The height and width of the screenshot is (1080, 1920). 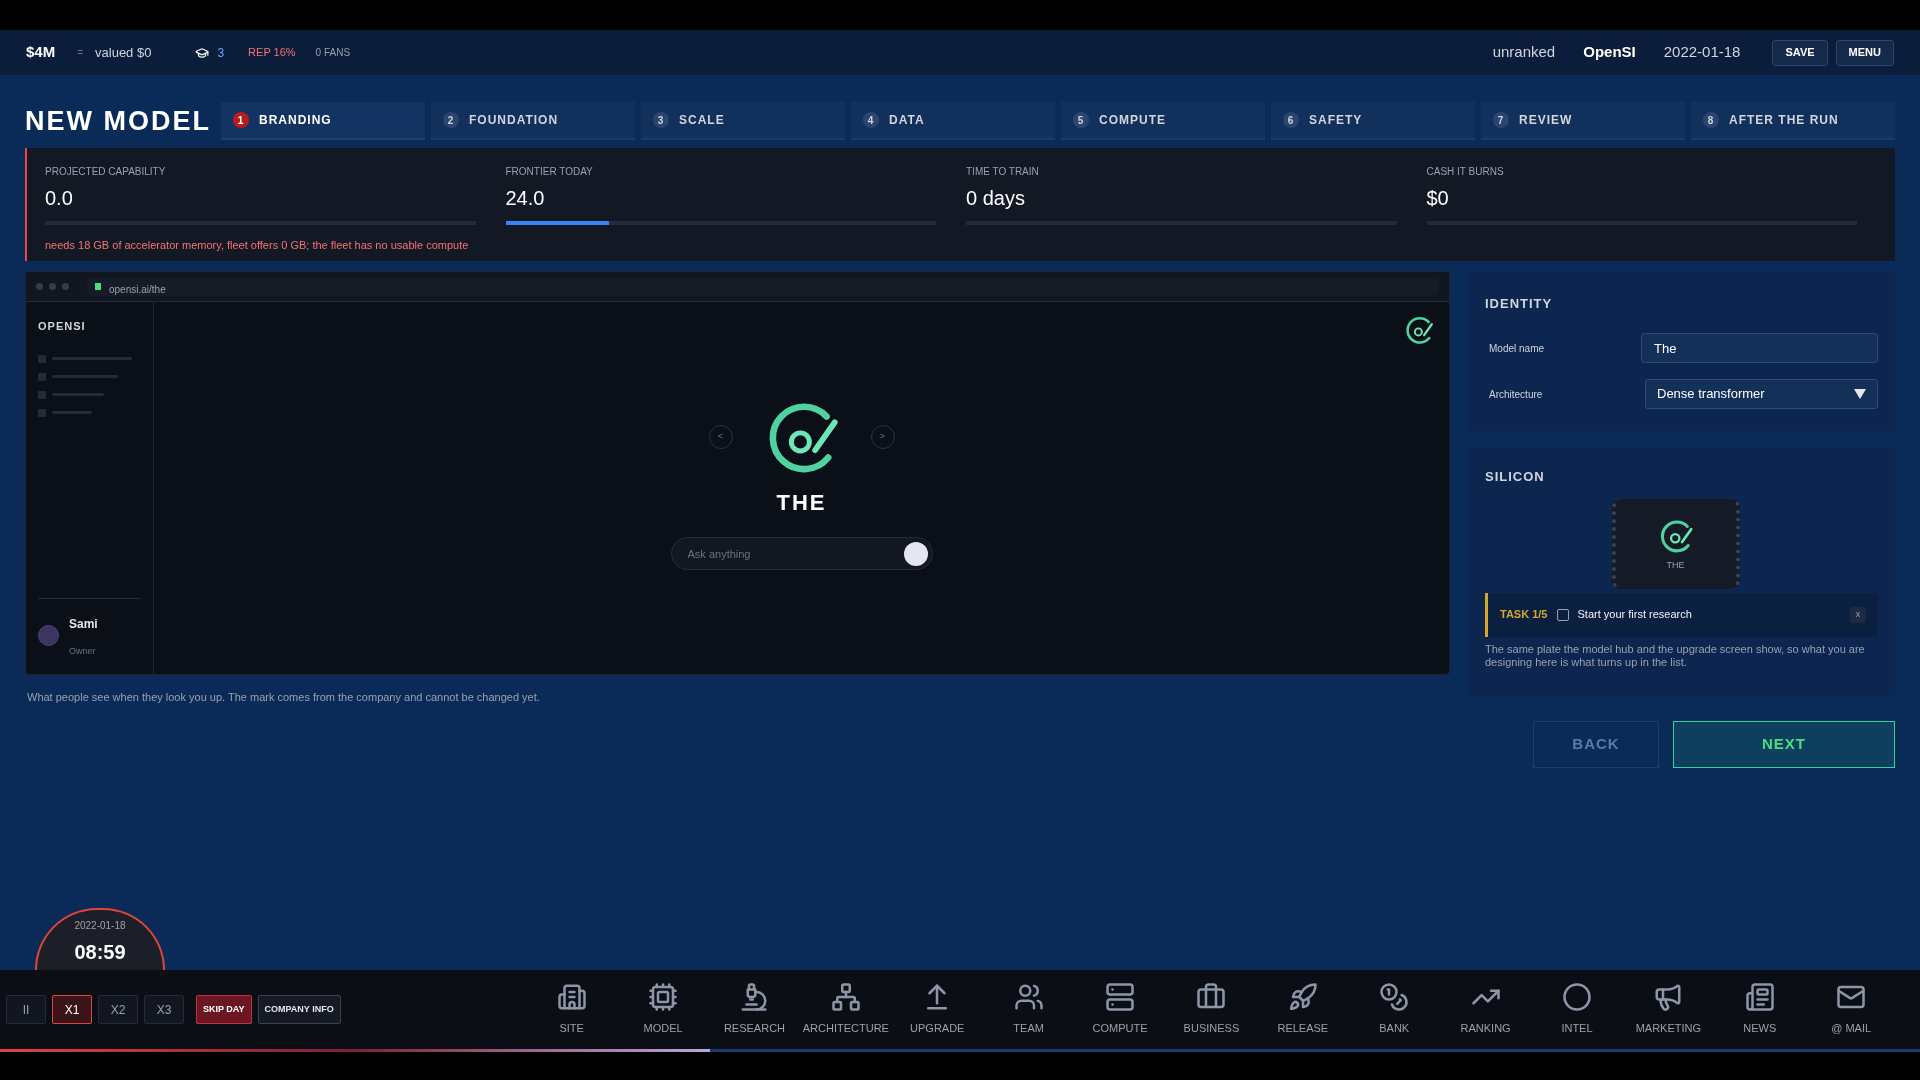 I want to click on dropdown-arrow-icon, so click(x=1860, y=394).